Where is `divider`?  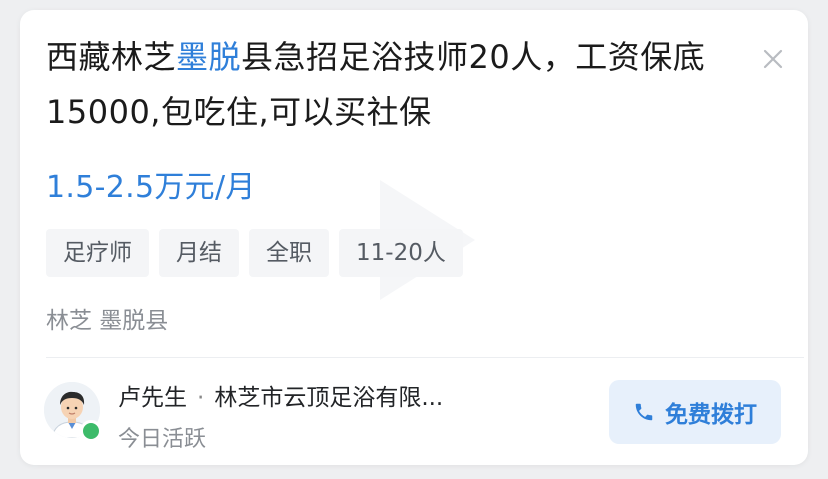
divider is located at coordinates (425, 357).